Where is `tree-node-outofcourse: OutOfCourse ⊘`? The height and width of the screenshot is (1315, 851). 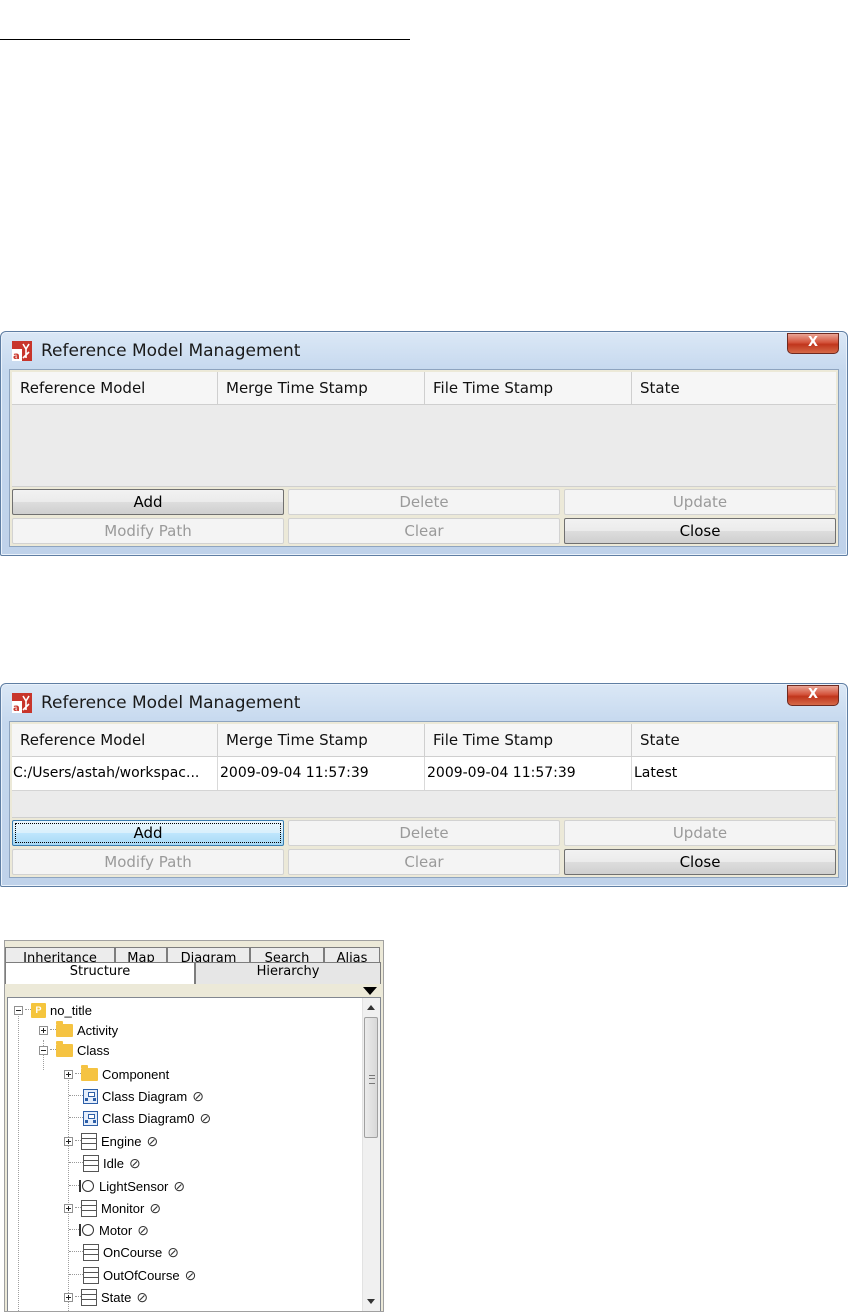 tree-node-outofcourse: OutOfCourse ⊘ is located at coordinates (132, 1275).